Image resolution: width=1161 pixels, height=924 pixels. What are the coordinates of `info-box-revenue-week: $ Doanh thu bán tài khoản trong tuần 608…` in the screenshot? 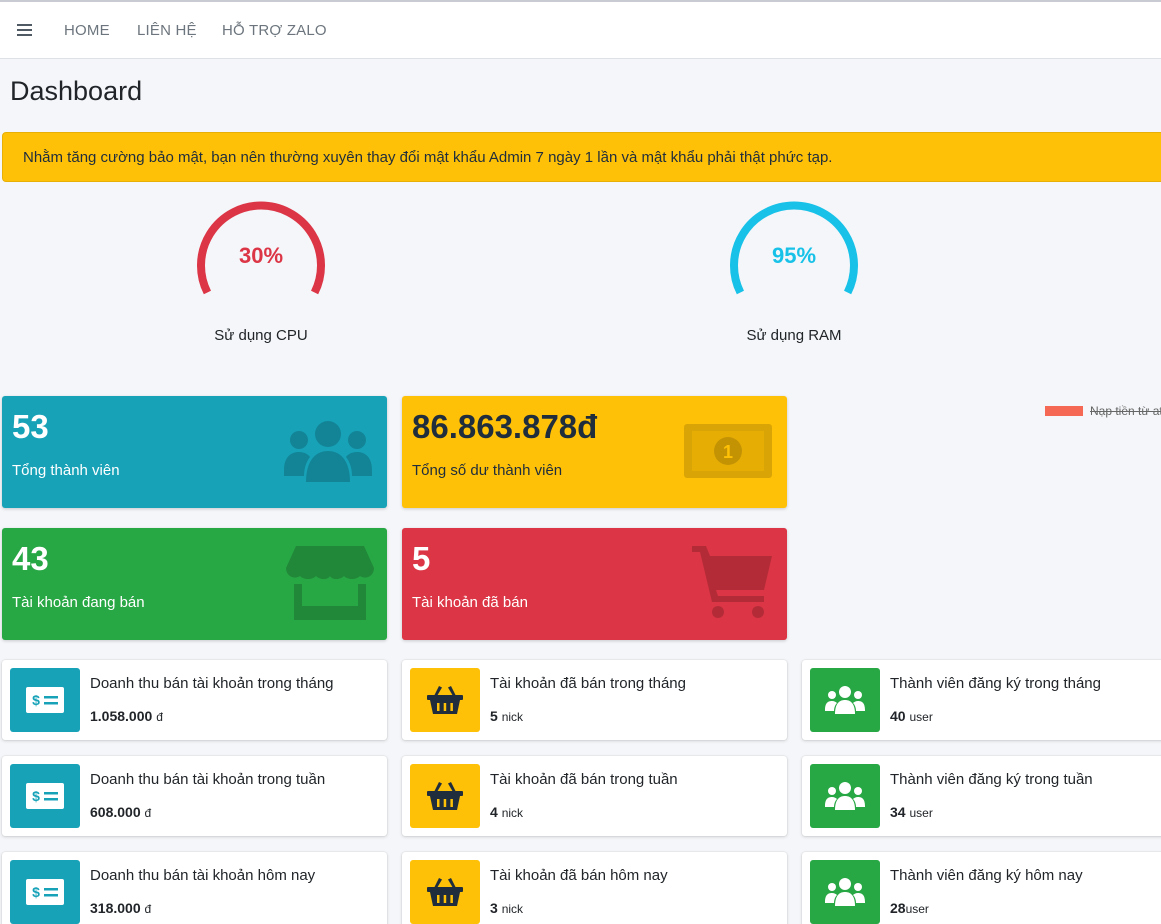 It's located at (194, 796).